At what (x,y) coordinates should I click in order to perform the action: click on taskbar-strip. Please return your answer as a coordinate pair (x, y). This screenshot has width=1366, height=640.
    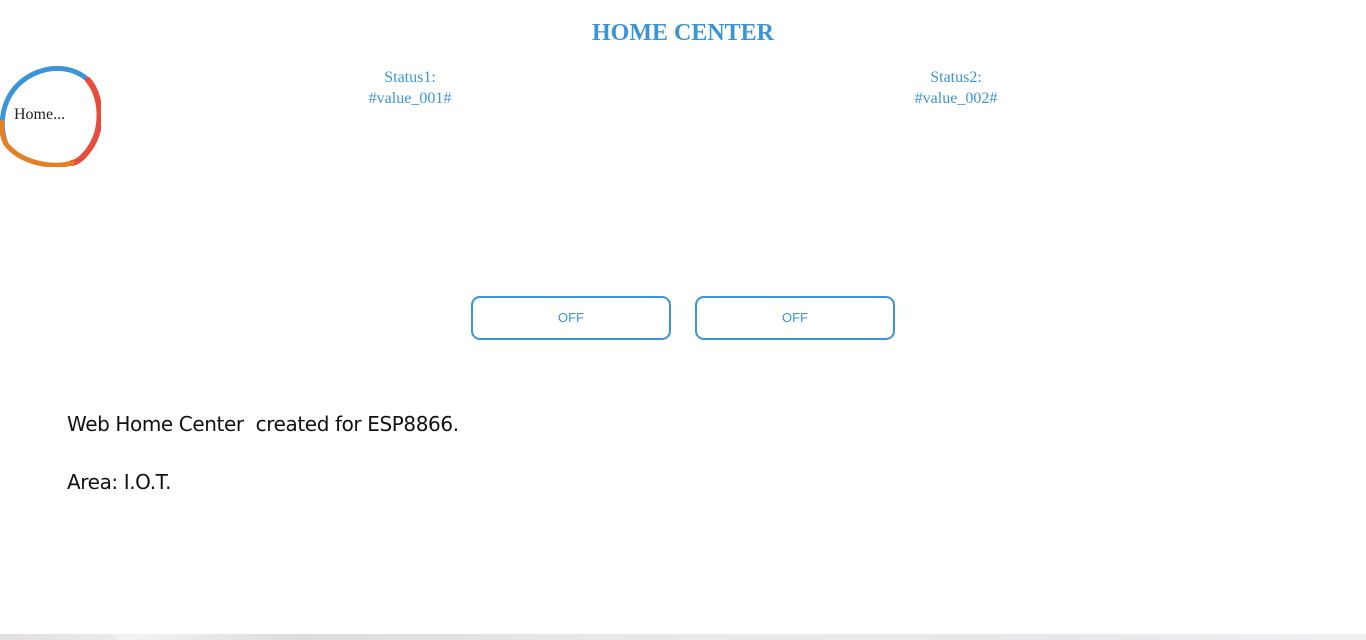
    Looking at the image, I should click on (683, 637).